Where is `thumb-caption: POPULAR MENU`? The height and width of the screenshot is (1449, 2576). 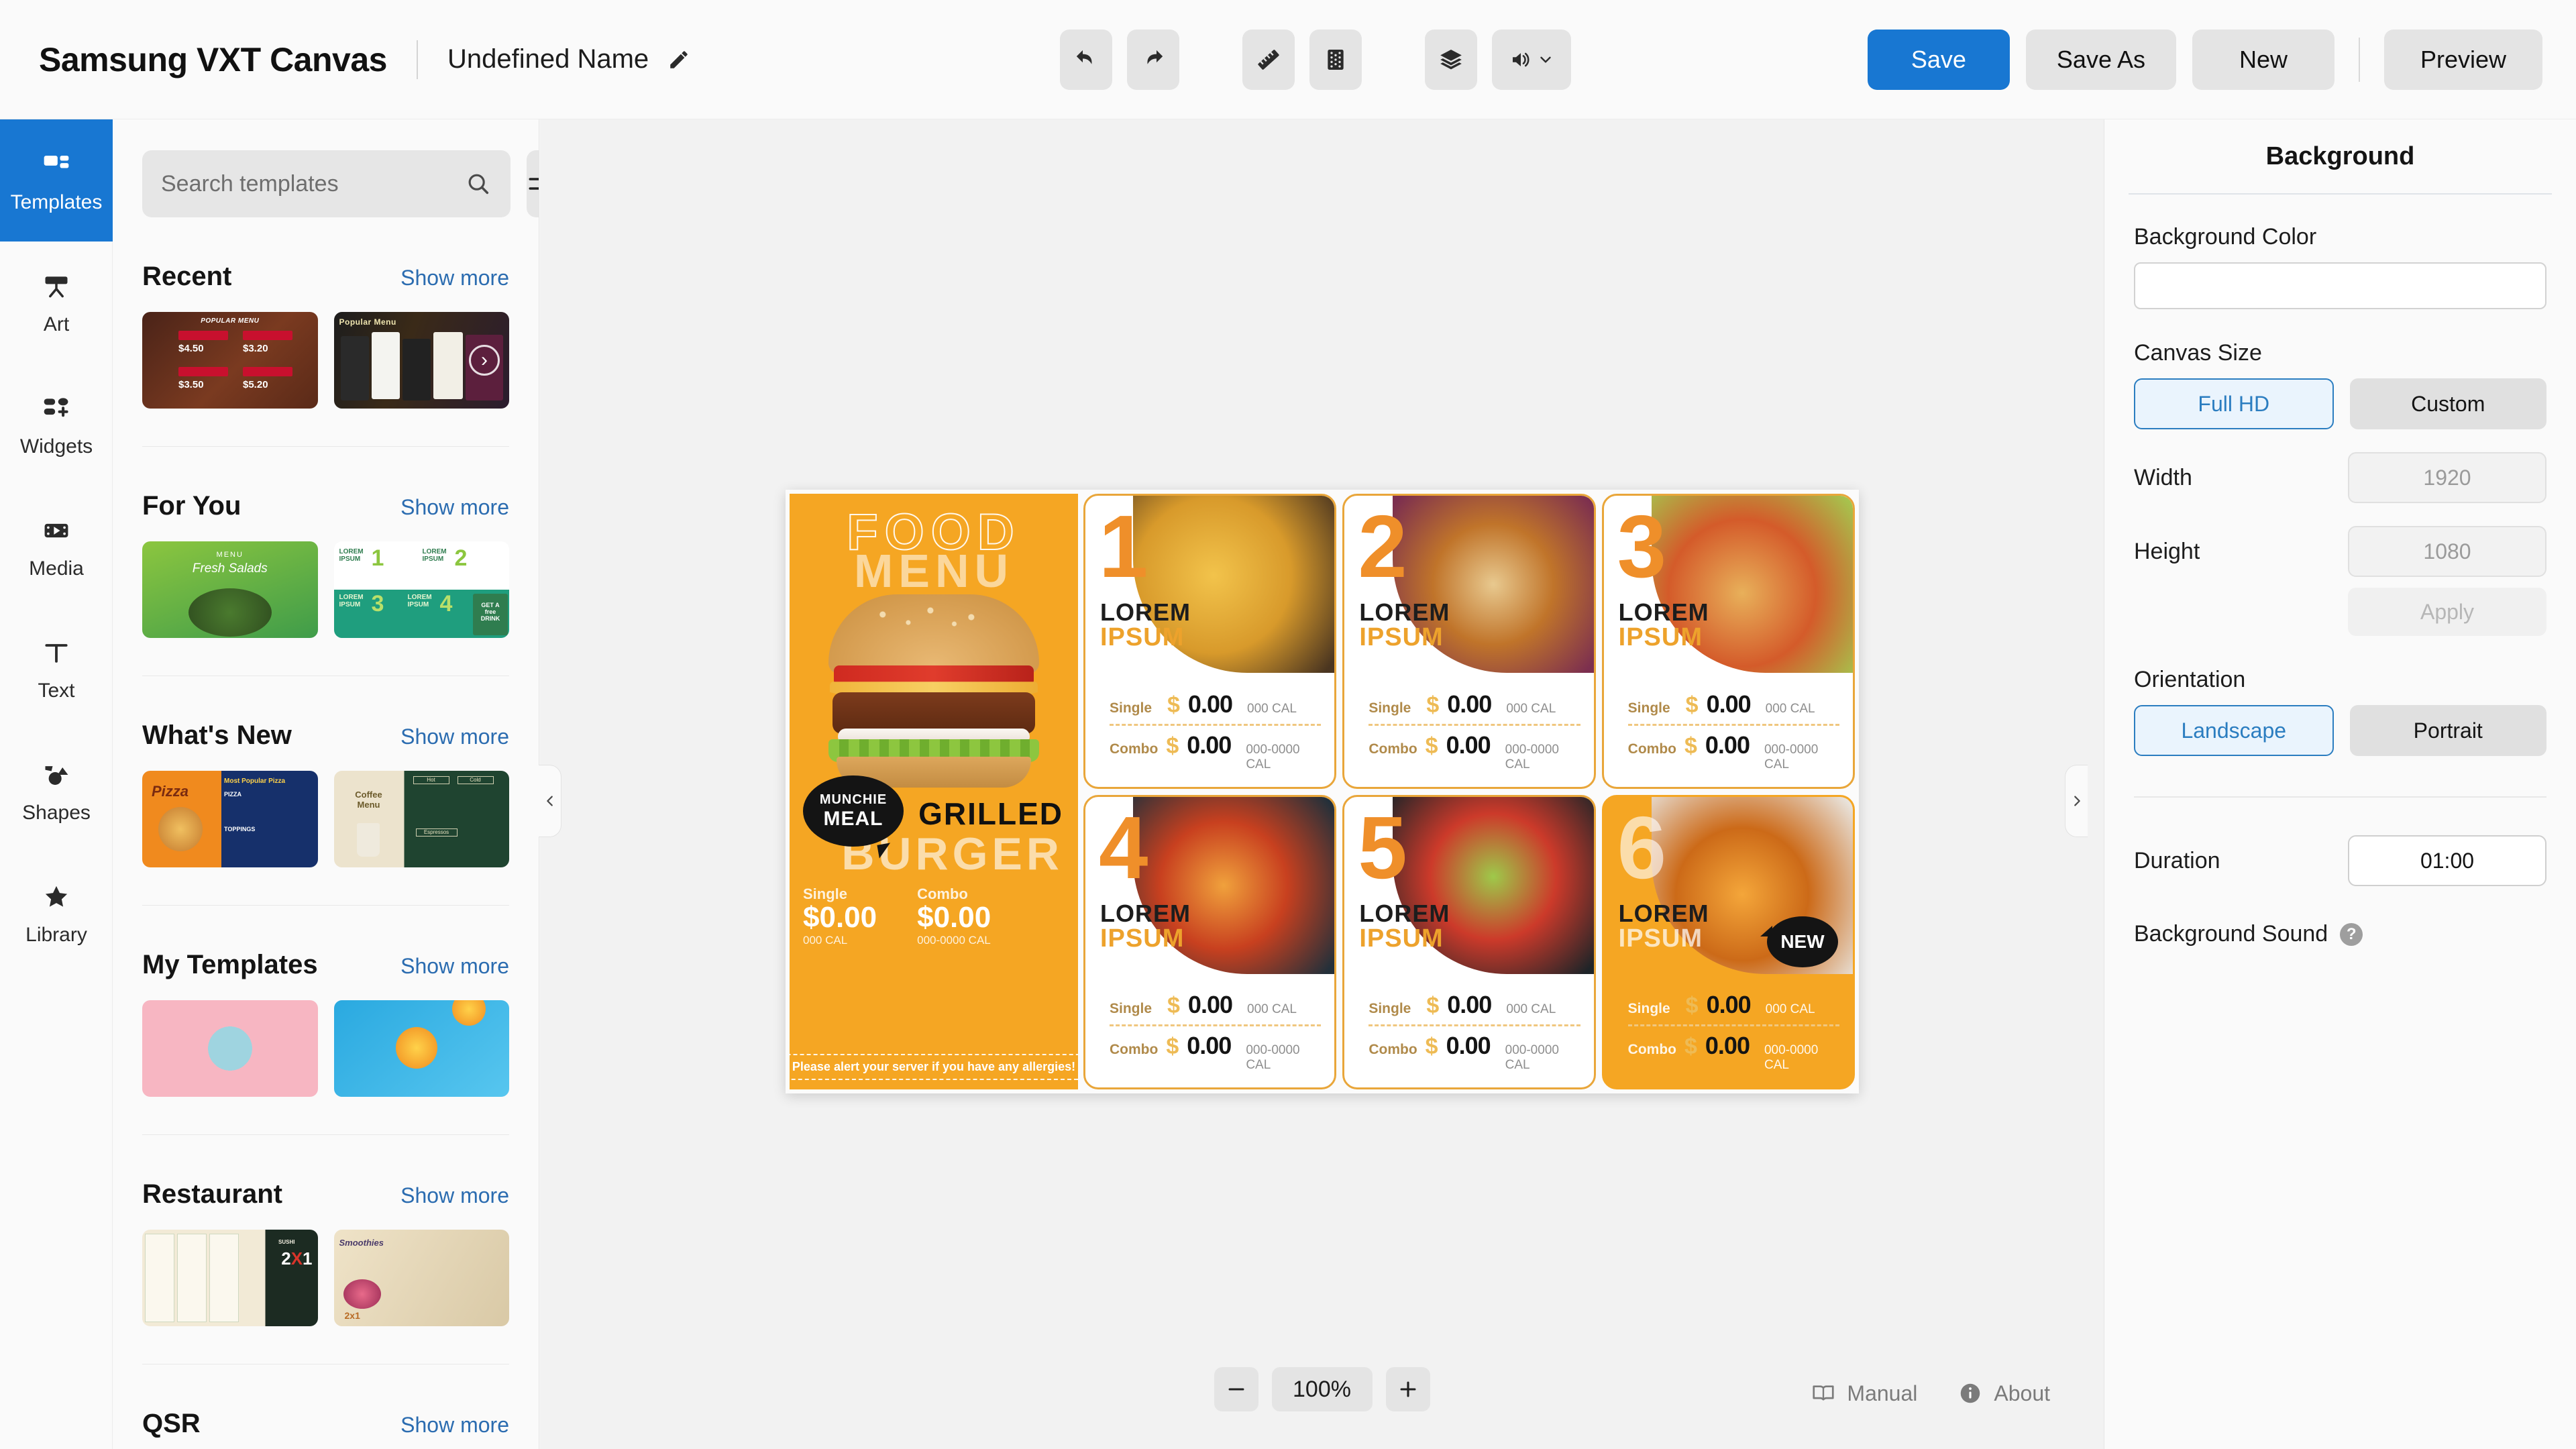
thumb-caption: POPULAR MENU is located at coordinates (230, 321).